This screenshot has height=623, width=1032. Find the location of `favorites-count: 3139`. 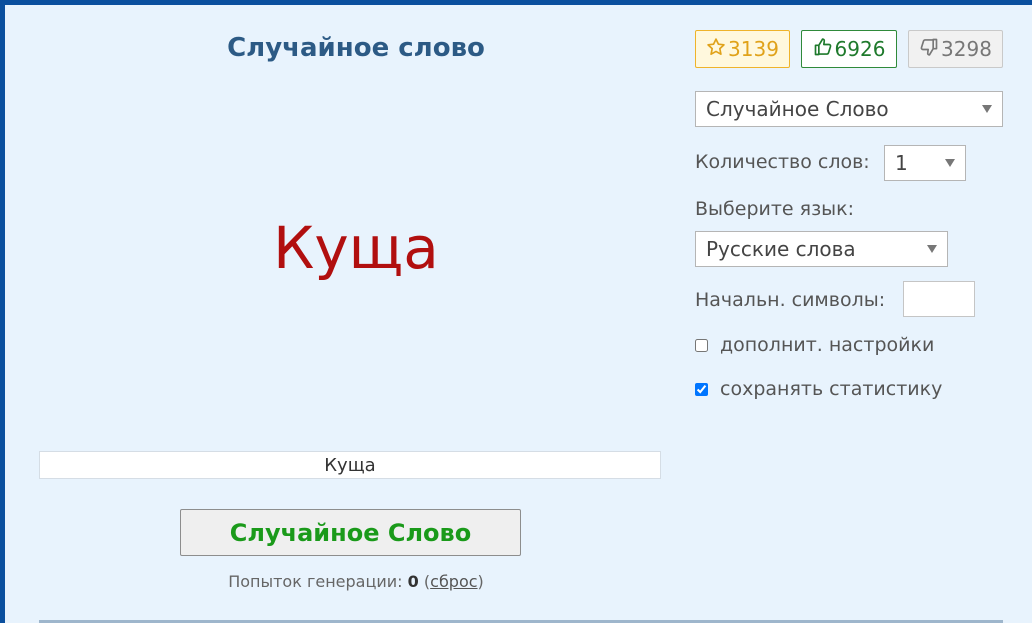

favorites-count: 3139 is located at coordinates (753, 49).